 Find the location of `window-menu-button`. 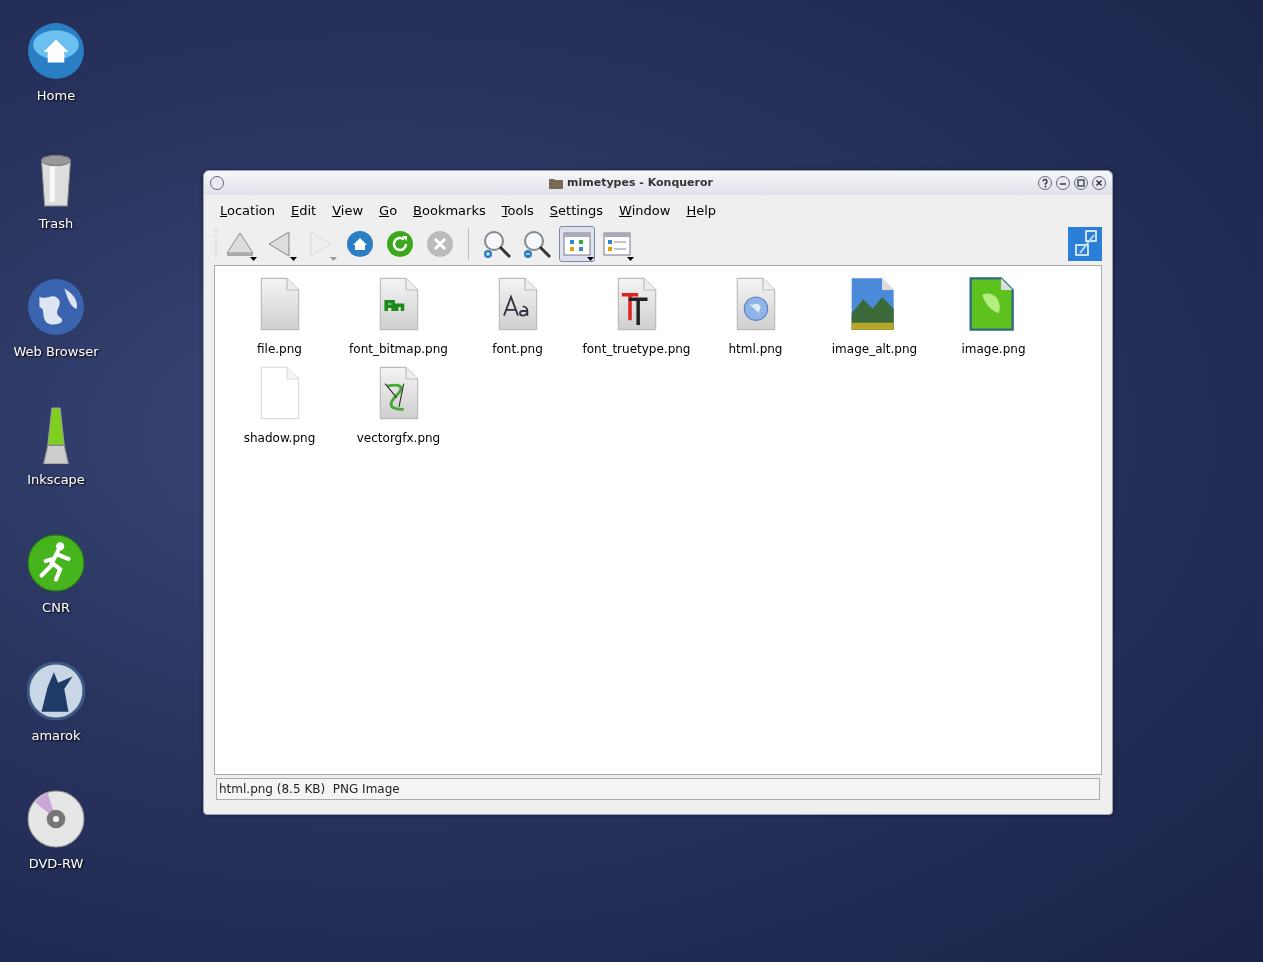

window-menu-button is located at coordinates (217, 183).